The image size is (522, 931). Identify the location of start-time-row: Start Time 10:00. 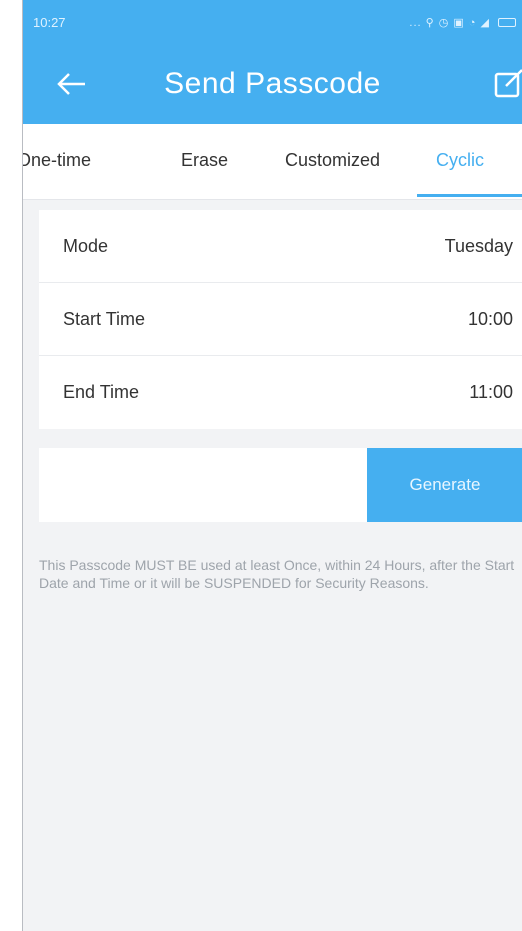
(280, 319).